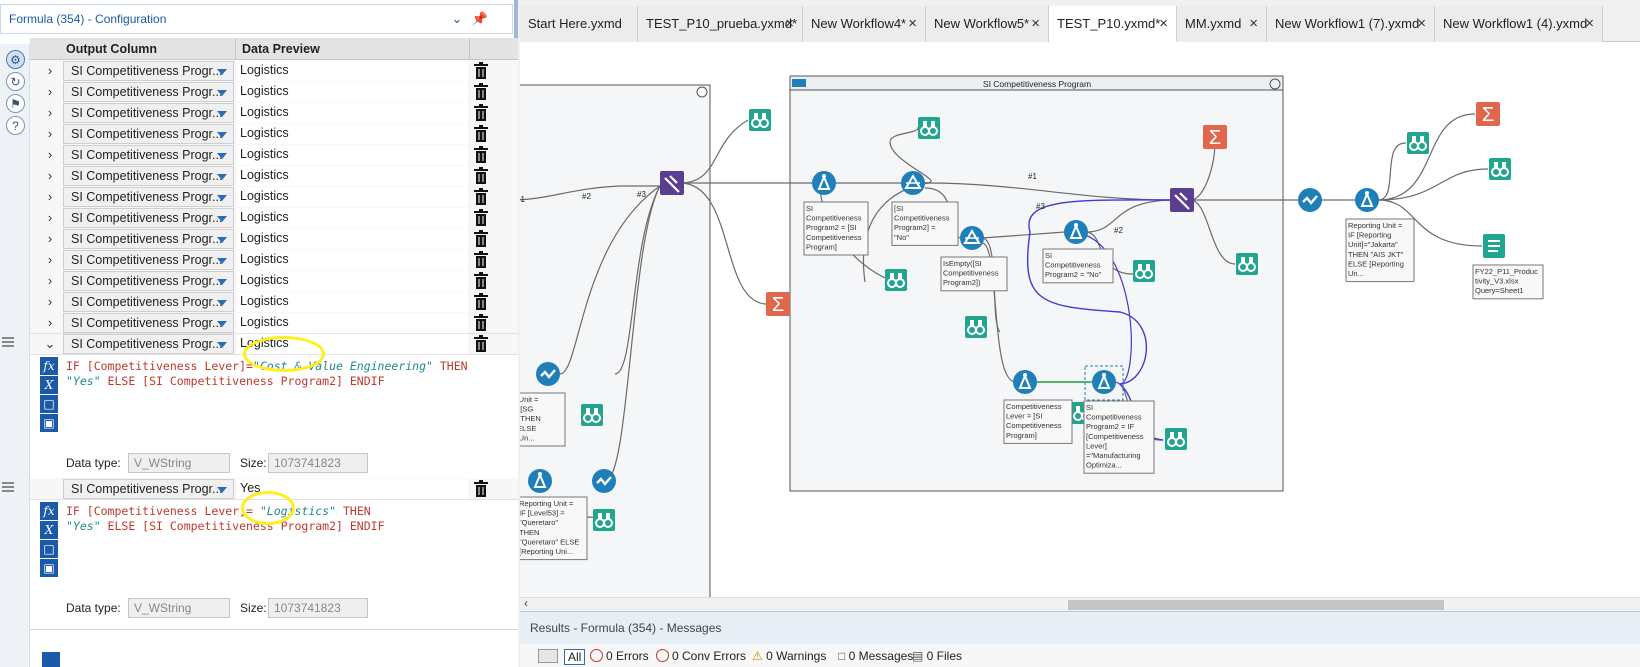 The image size is (1640, 667). I want to click on messages-filter: □ 0 Messages, so click(875, 656).